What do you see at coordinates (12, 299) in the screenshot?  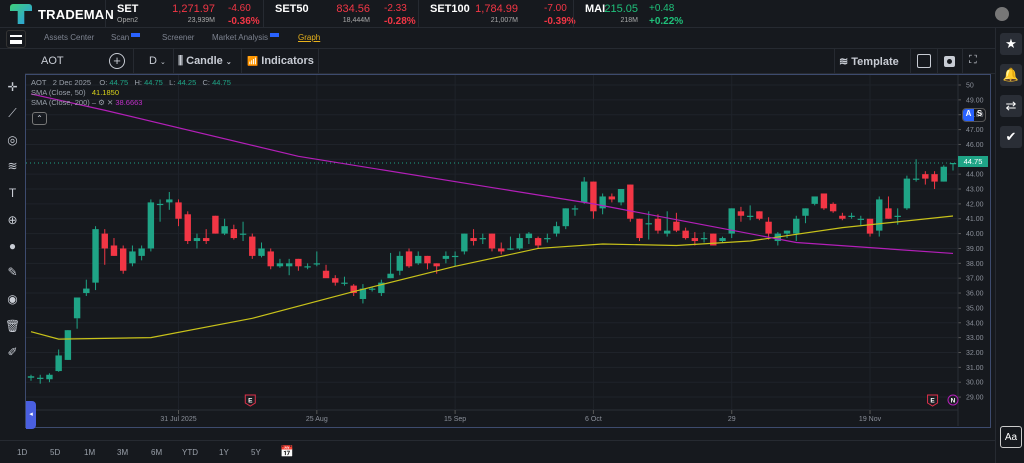 I see `eye-icon: ◉` at bounding box center [12, 299].